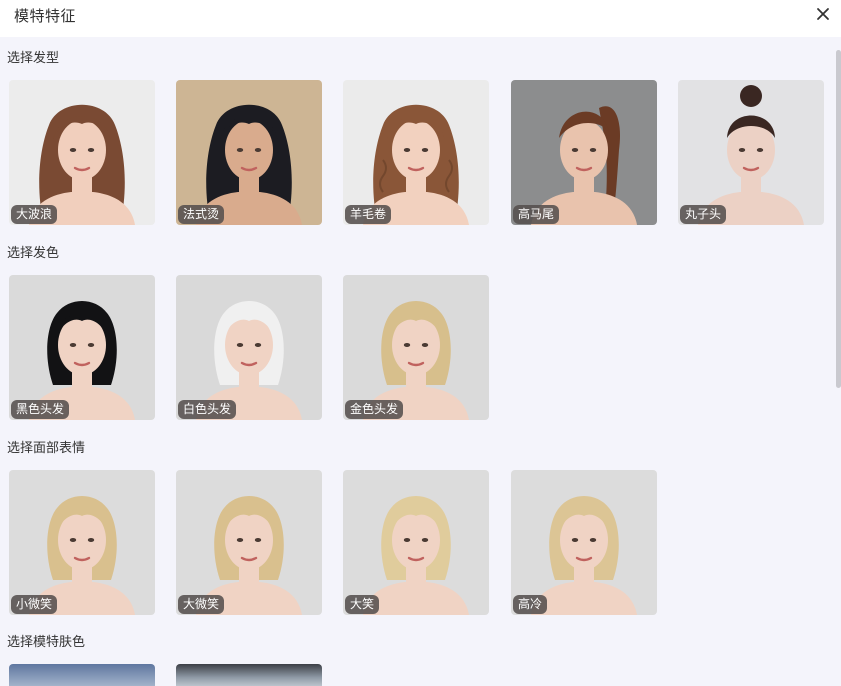  Describe the element at coordinates (374, 409) in the screenshot. I see `option-label: 金色头发` at that location.